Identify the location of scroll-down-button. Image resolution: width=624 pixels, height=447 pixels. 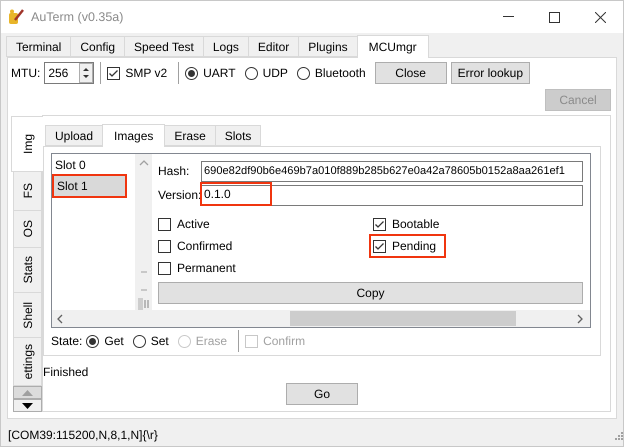
(27, 405).